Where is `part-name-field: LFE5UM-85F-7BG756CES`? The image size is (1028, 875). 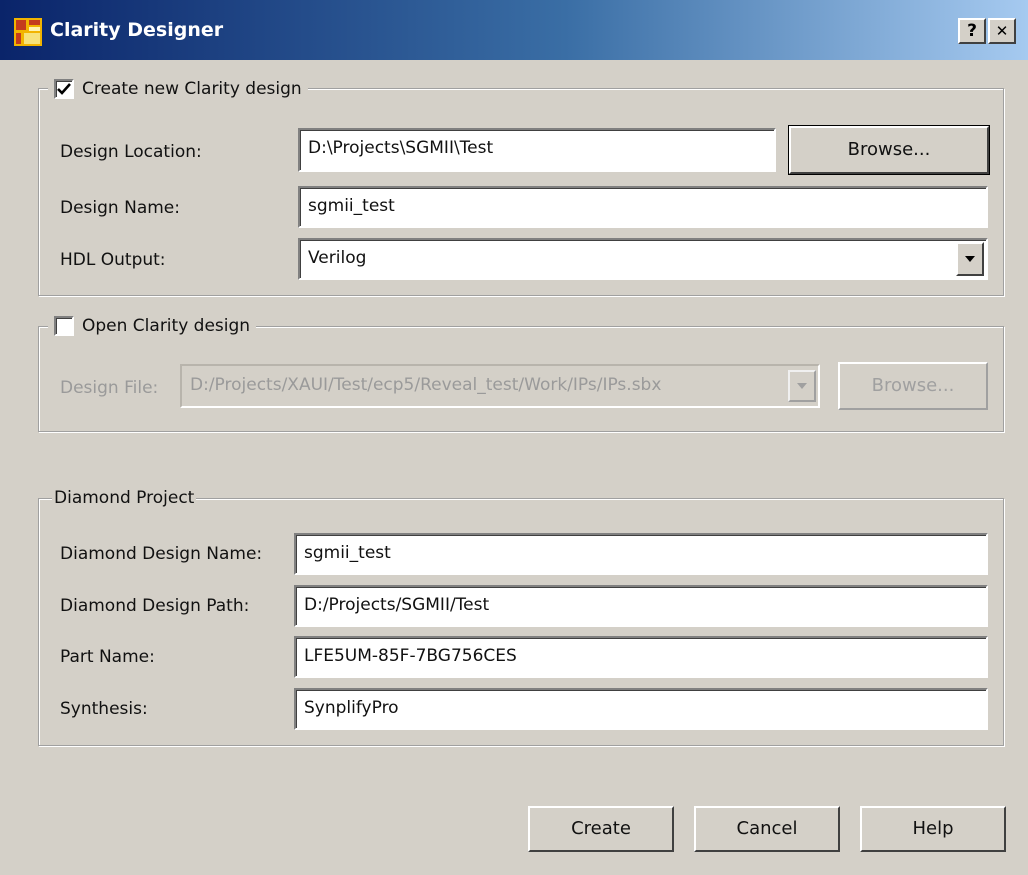 part-name-field: LFE5UM-85F-7BG756CES is located at coordinates (641, 657).